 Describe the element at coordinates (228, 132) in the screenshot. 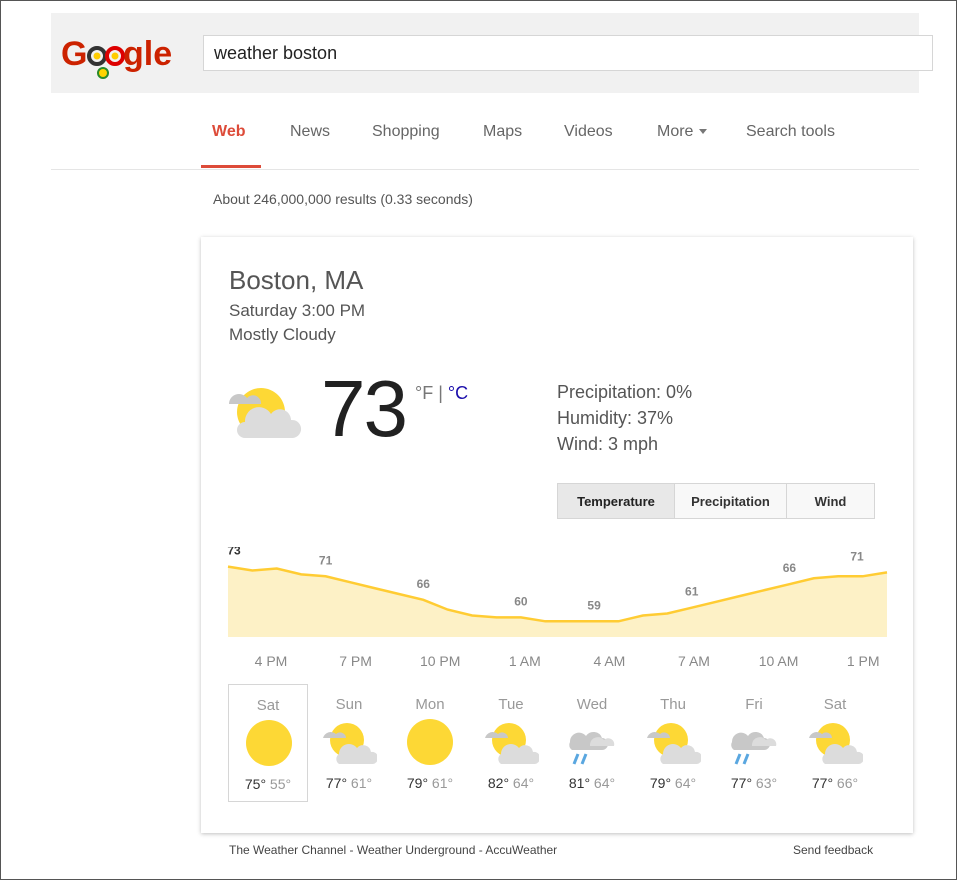

I see `tab-web: Web` at that location.